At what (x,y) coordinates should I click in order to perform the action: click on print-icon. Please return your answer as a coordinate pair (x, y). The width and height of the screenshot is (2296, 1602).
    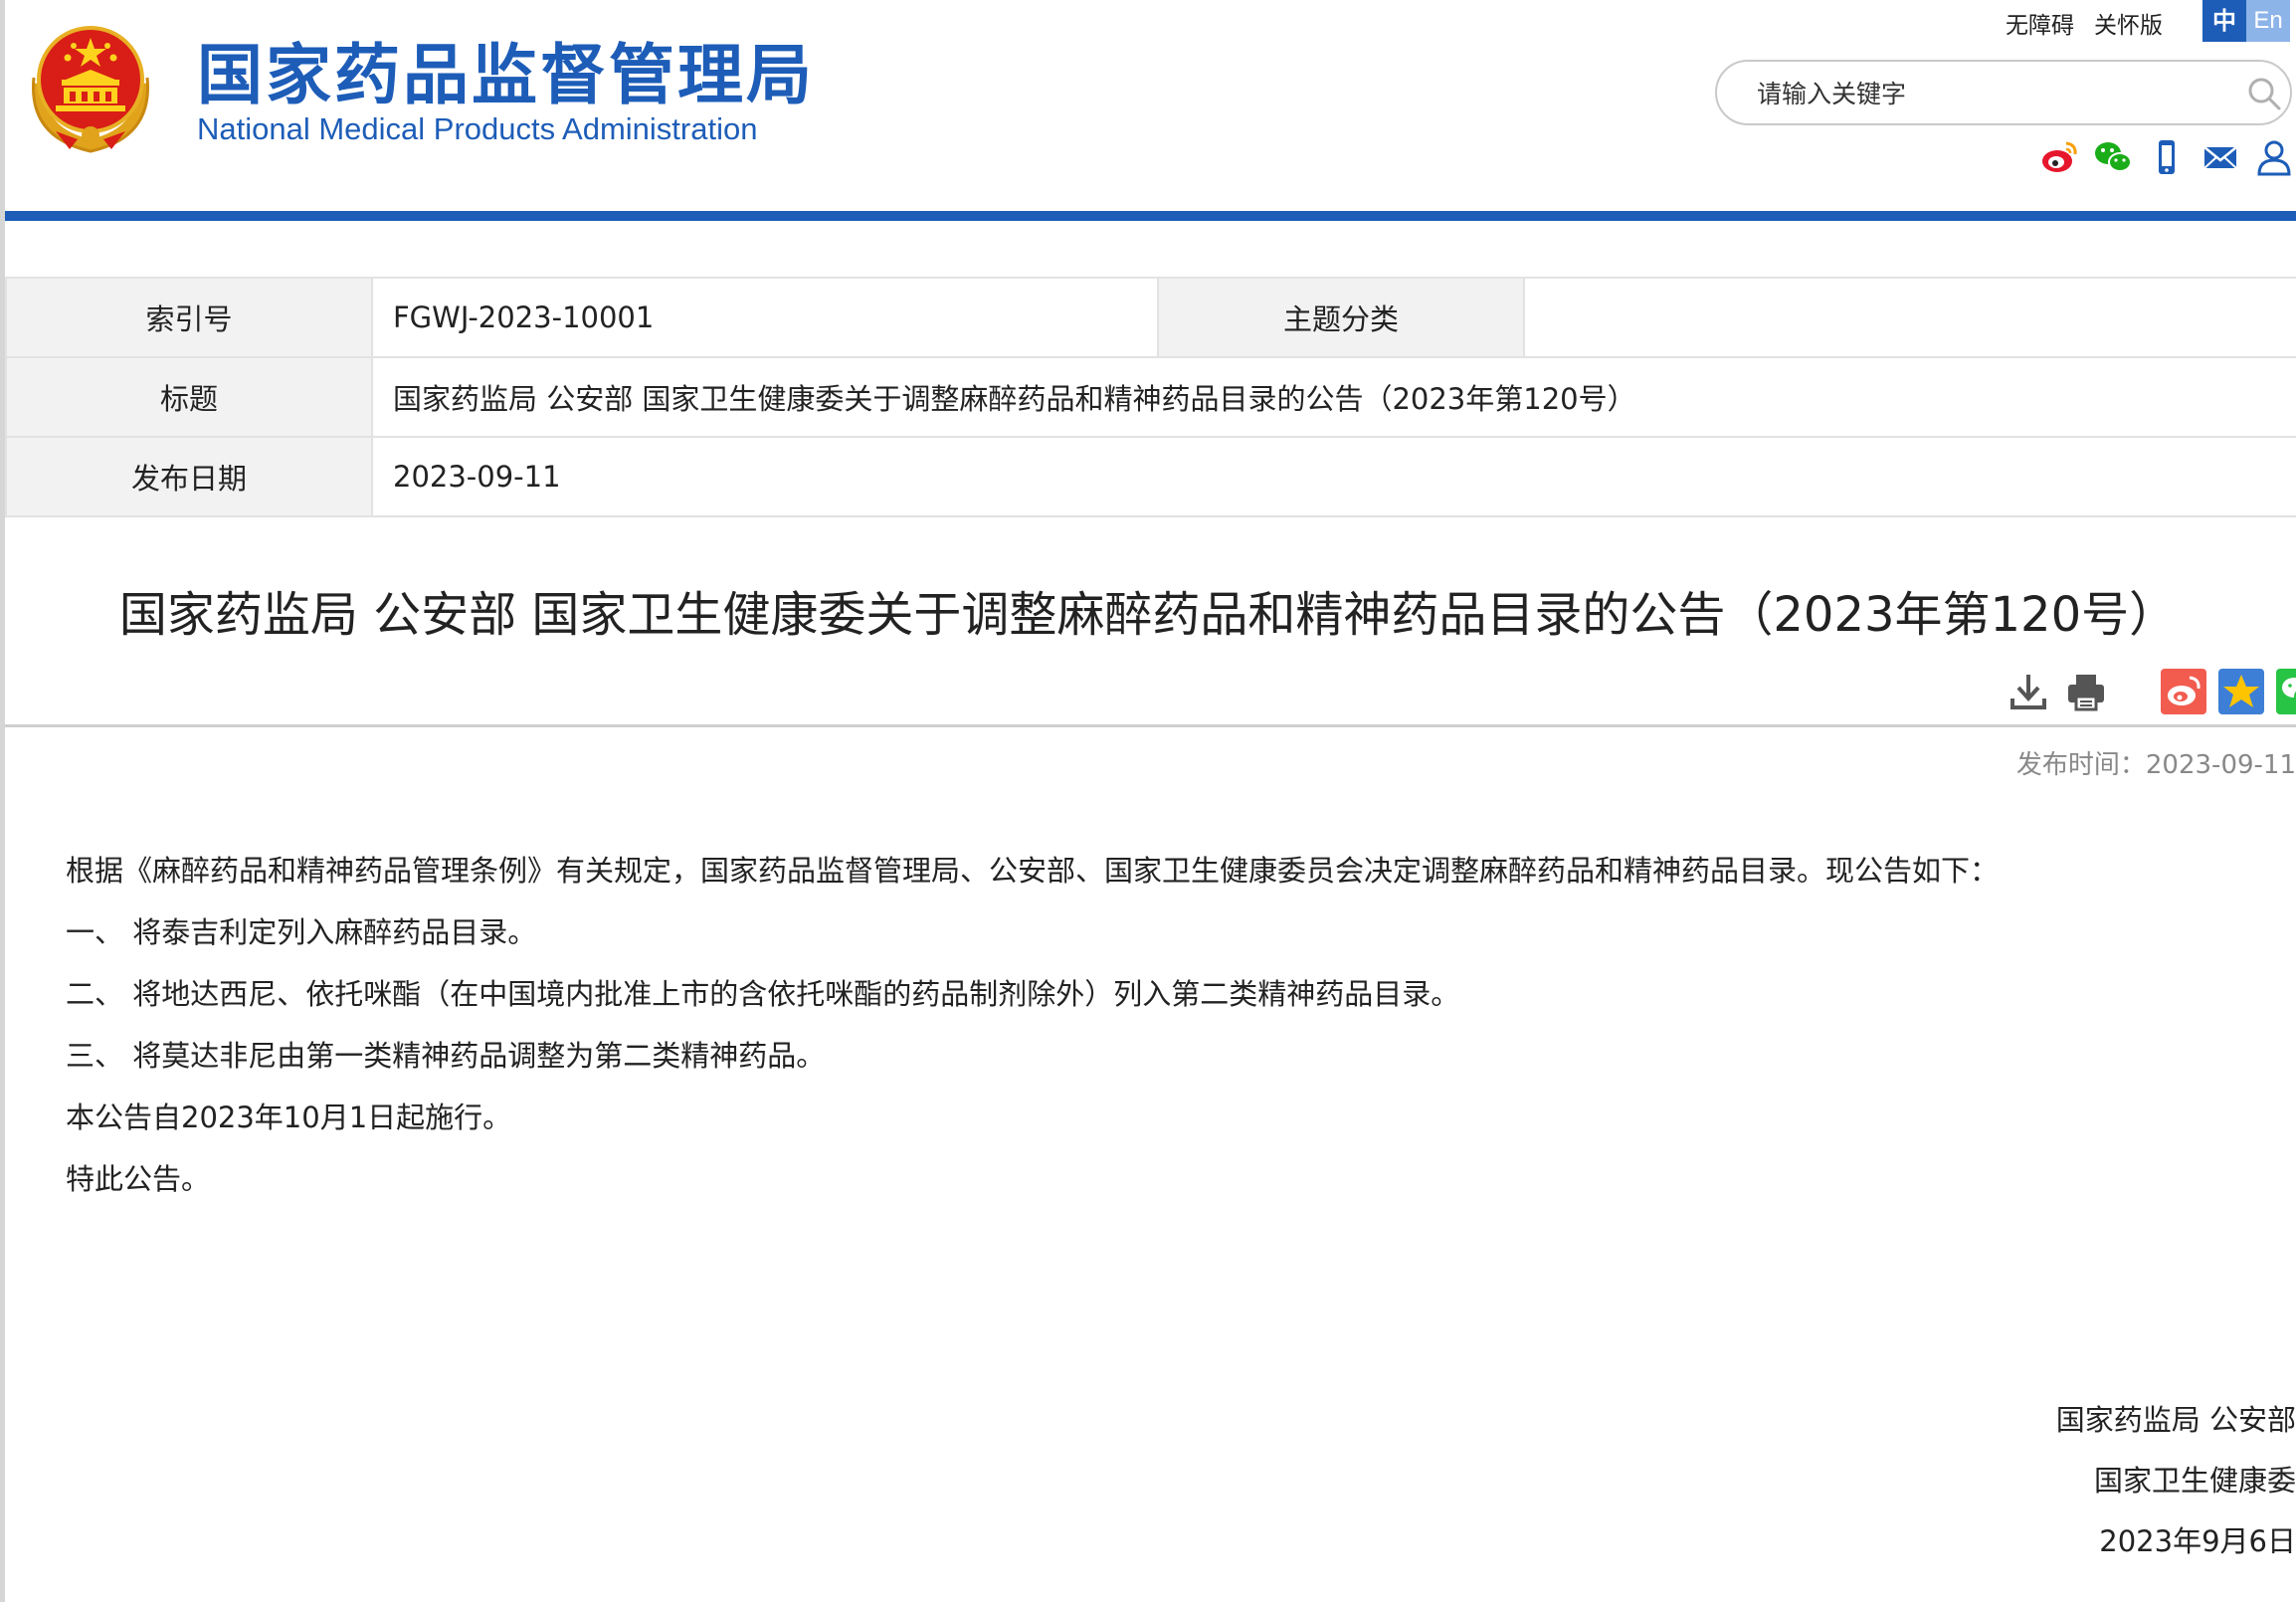
    Looking at the image, I should click on (2086, 691).